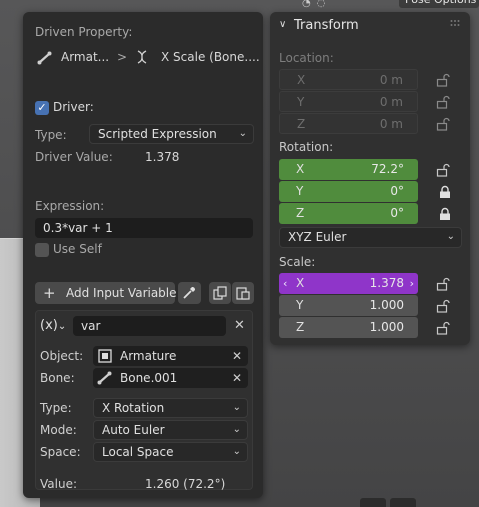 The image size is (479, 507). Describe the element at coordinates (282, 24) in the screenshot. I see `collapse-chevron-icon: ∨` at that location.